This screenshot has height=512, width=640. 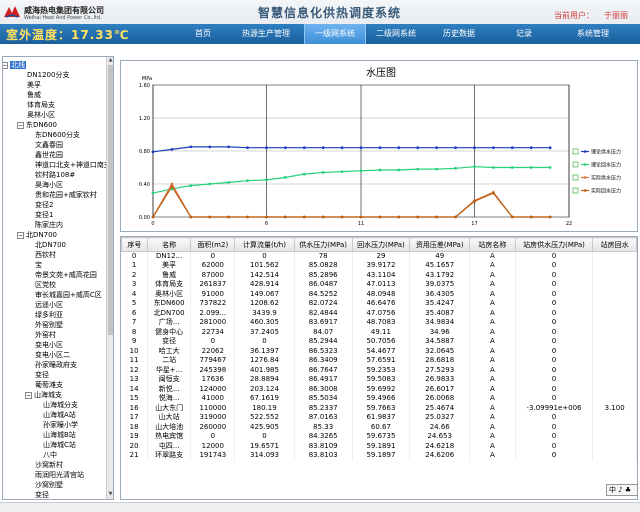 What do you see at coordinates (41, 105) in the screenshot?
I see `tree-item: 体育局支` at bounding box center [41, 105].